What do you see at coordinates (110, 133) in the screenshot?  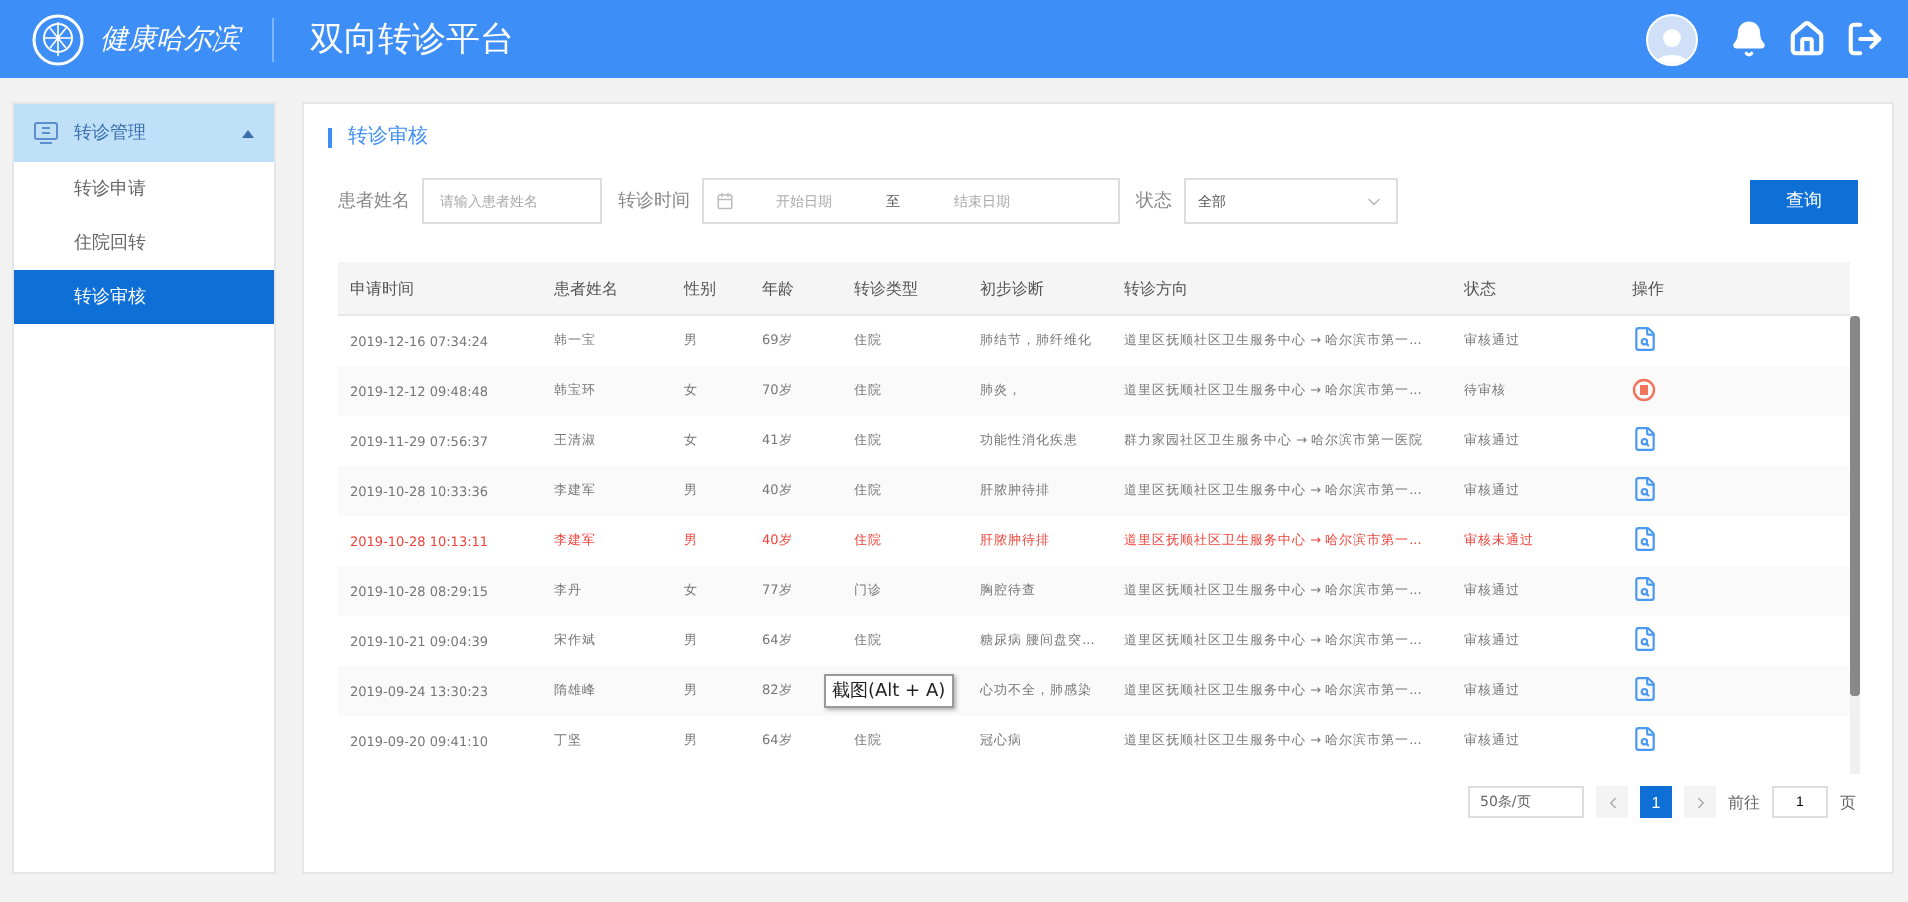 I see `menu-group-label: 转诊管理` at bounding box center [110, 133].